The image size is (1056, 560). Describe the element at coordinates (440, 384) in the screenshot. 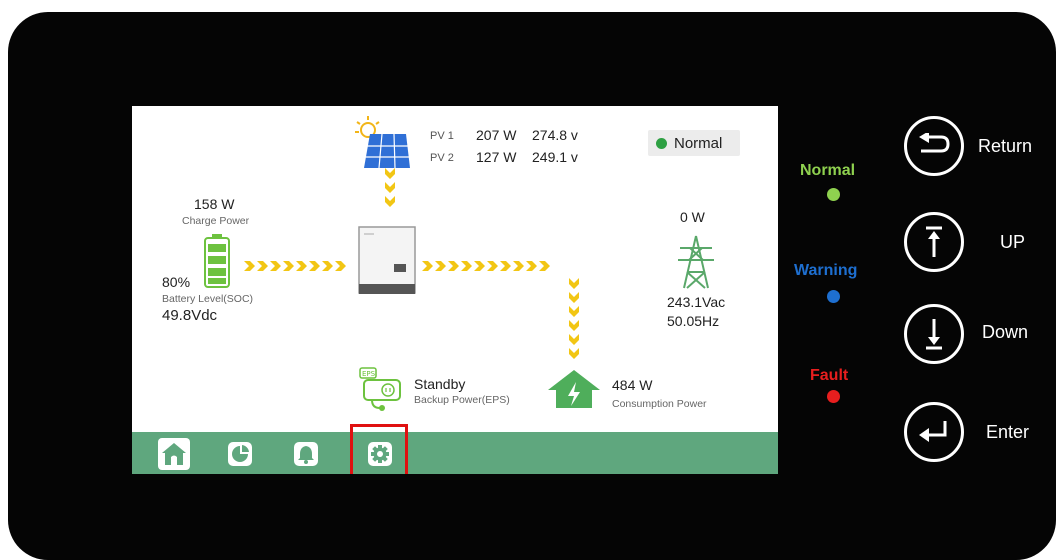

I see `eps-state: Standby` at that location.